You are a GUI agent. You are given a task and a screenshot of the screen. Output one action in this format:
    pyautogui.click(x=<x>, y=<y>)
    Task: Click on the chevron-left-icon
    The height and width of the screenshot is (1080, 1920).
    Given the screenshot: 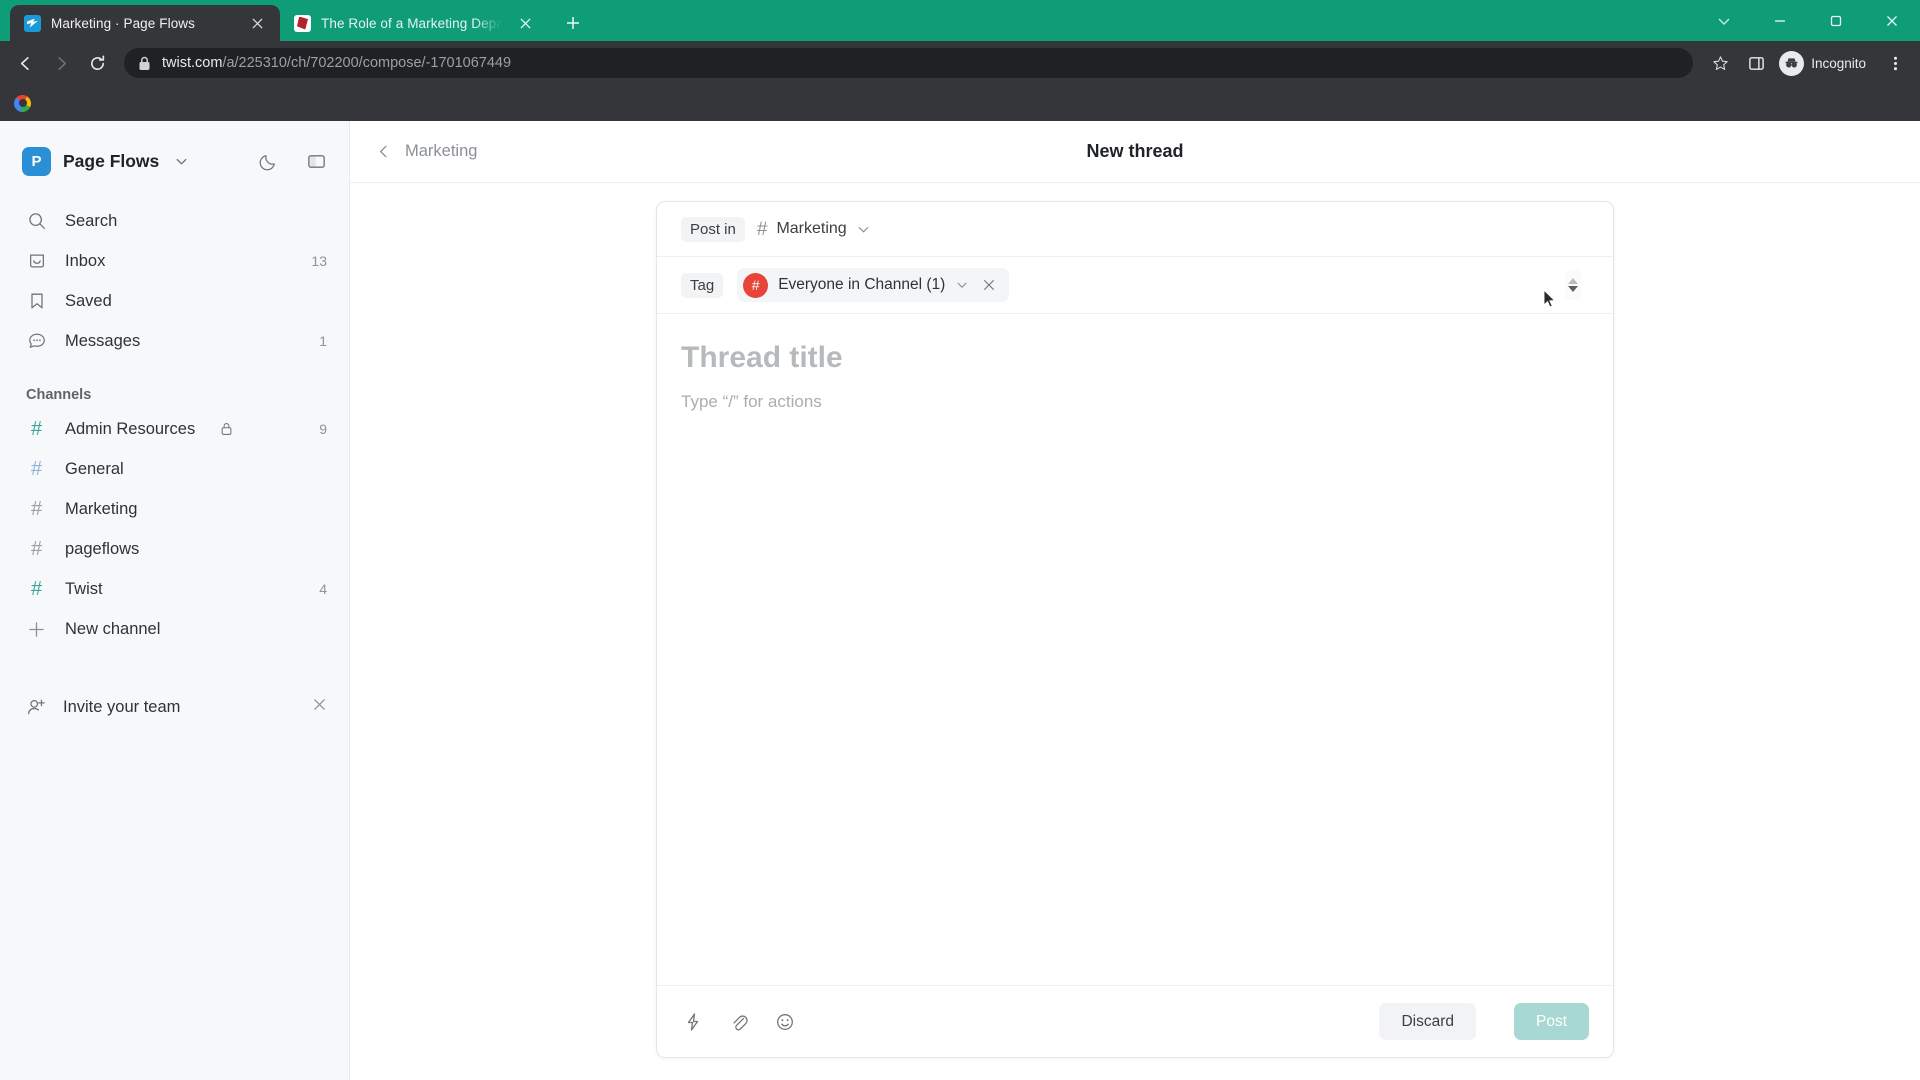 What is the action you would take?
    pyautogui.click(x=383, y=151)
    